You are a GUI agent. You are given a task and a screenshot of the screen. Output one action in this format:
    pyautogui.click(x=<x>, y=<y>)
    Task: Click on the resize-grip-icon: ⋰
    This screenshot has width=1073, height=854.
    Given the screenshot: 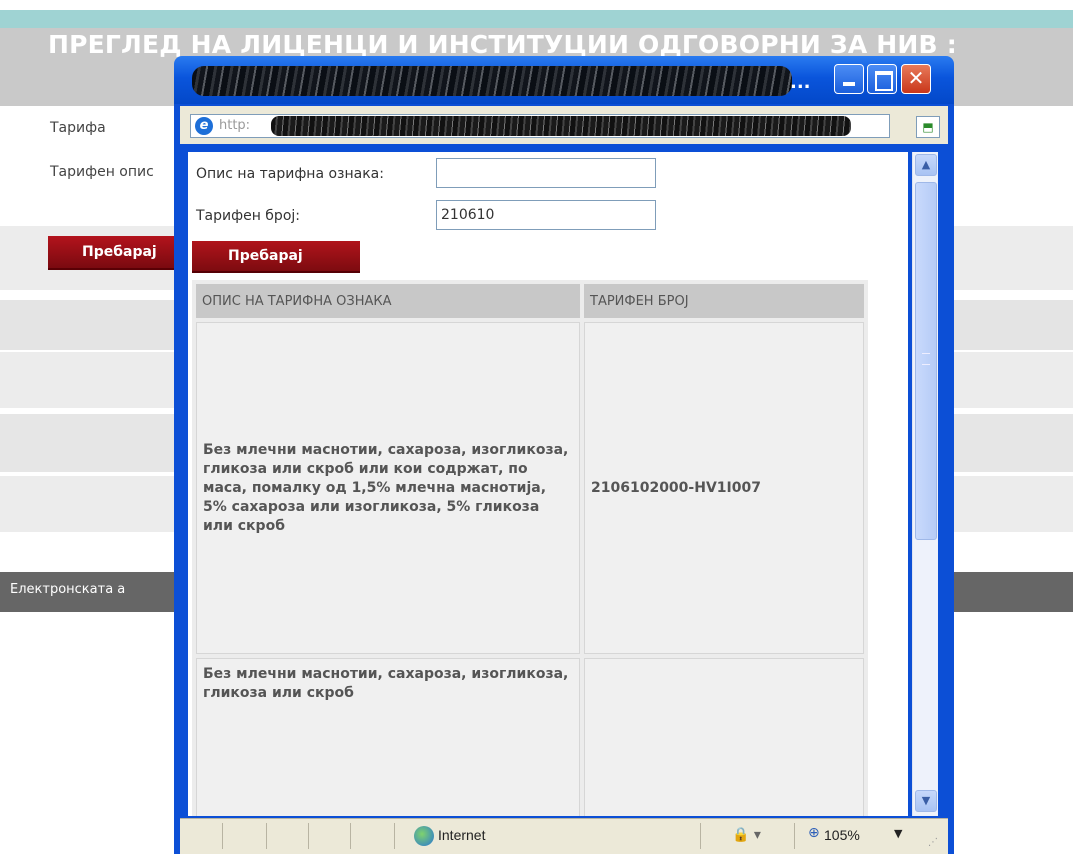 What is the action you would take?
    pyautogui.click(x=933, y=842)
    